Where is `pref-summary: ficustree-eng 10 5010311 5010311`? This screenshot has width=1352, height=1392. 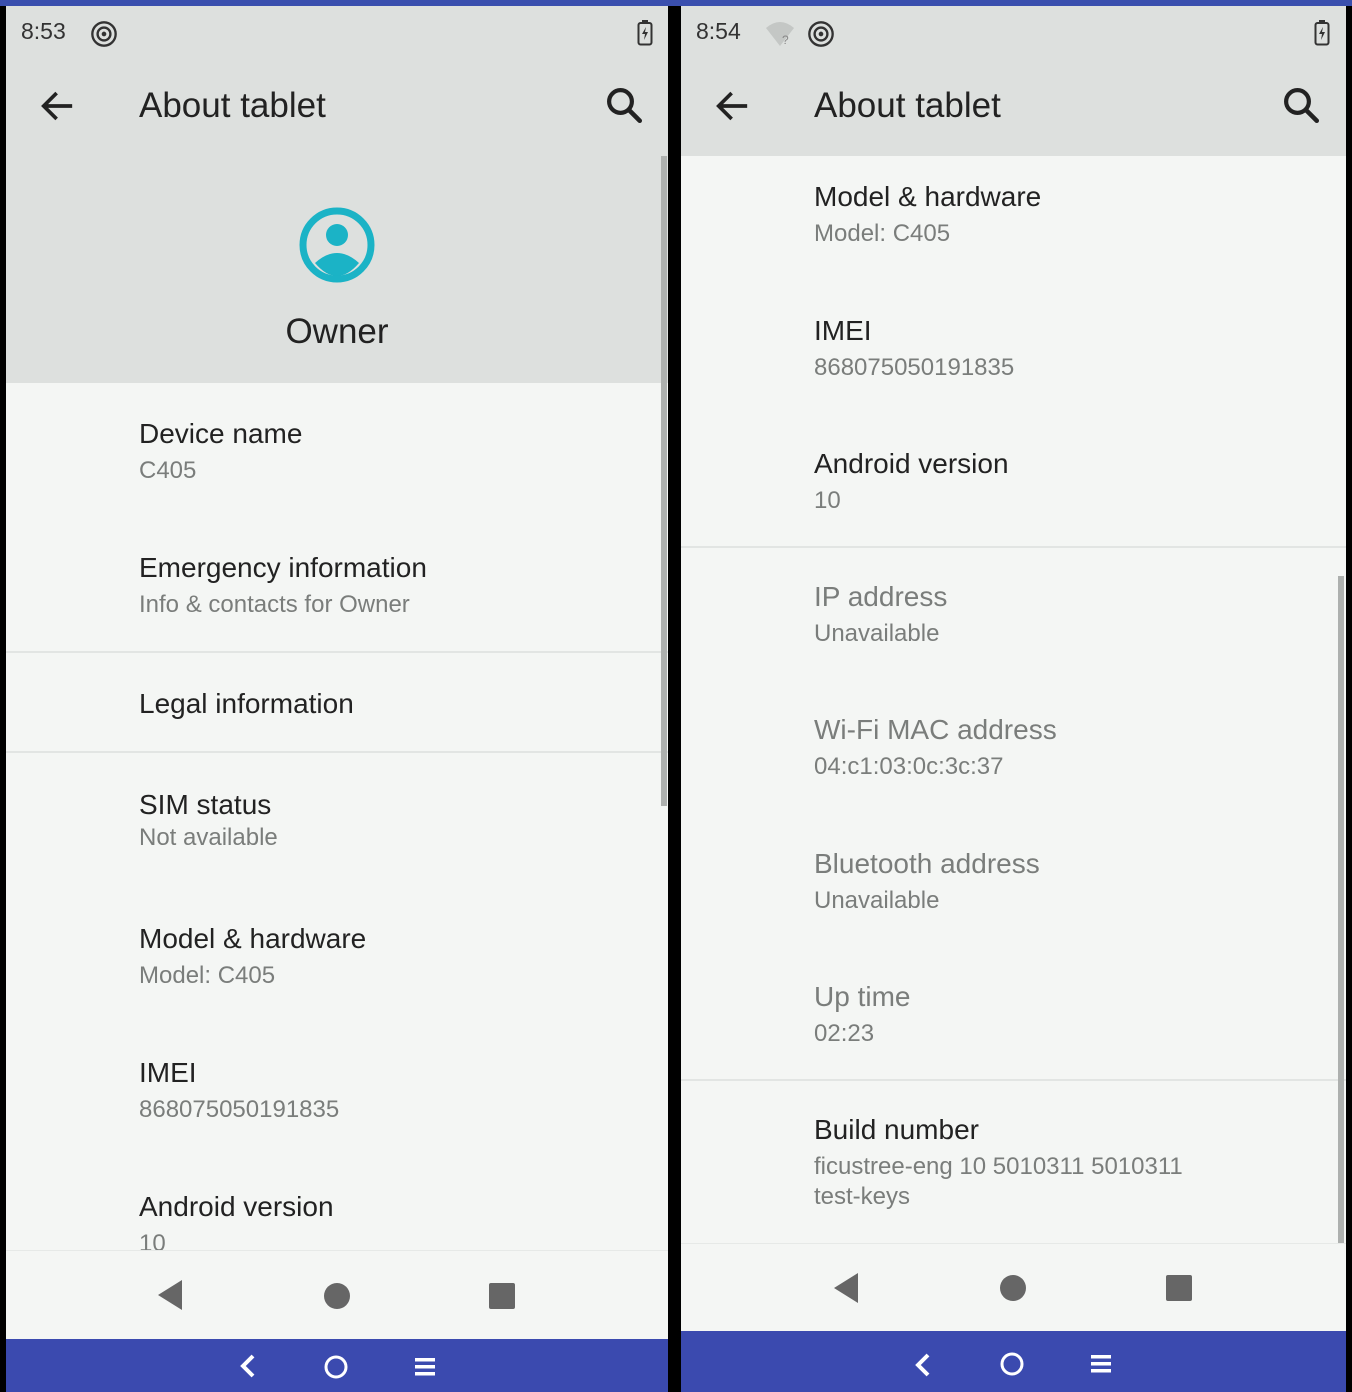
pref-summary: ficustree-eng 10 5010311 5010311 is located at coordinates (998, 1166).